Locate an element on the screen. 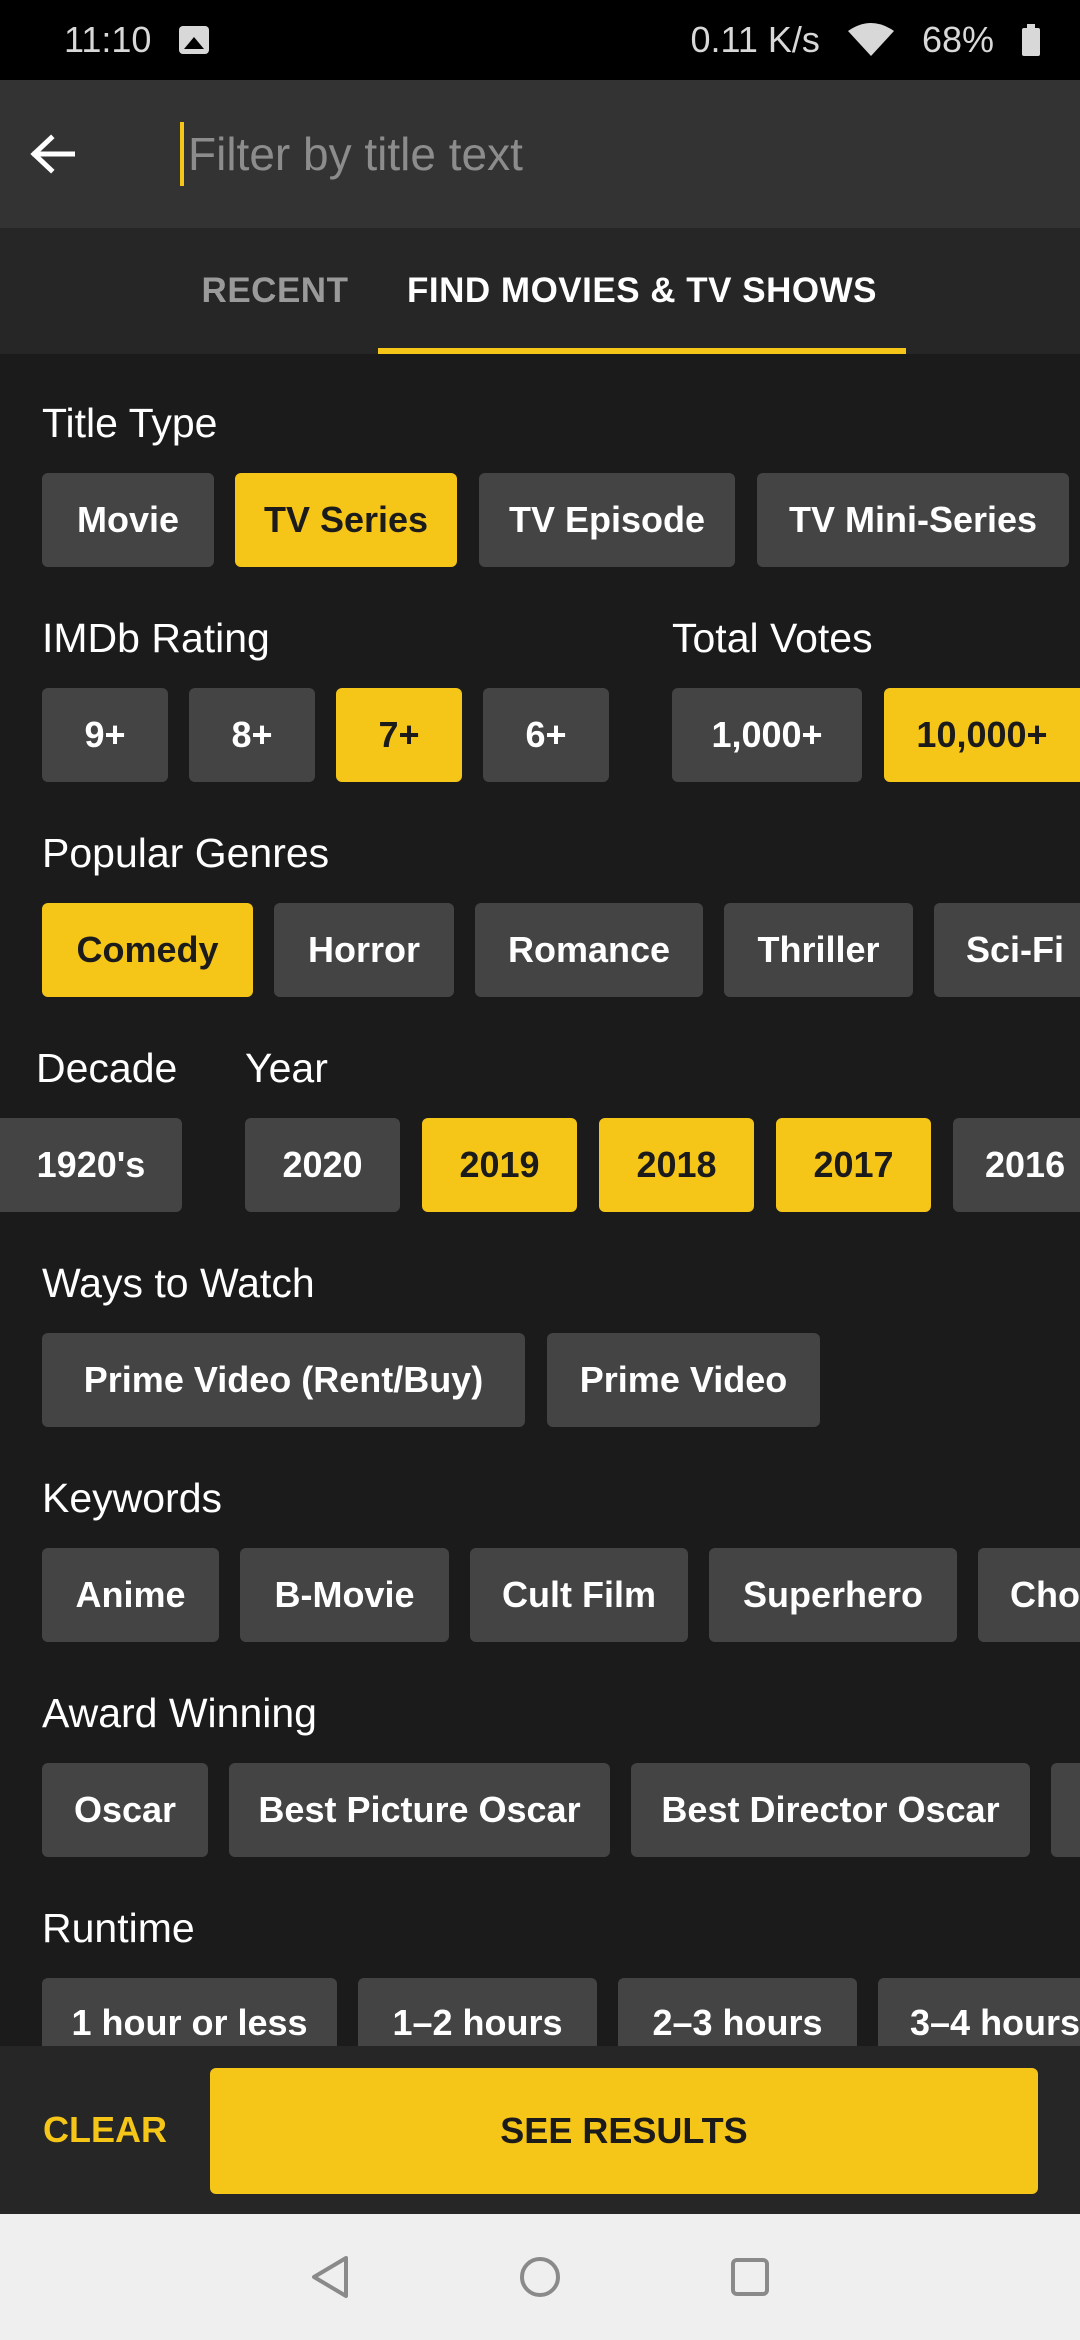 The height and width of the screenshot is (2340, 1080). chip-rating-6: 6+ is located at coordinates (546, 735).